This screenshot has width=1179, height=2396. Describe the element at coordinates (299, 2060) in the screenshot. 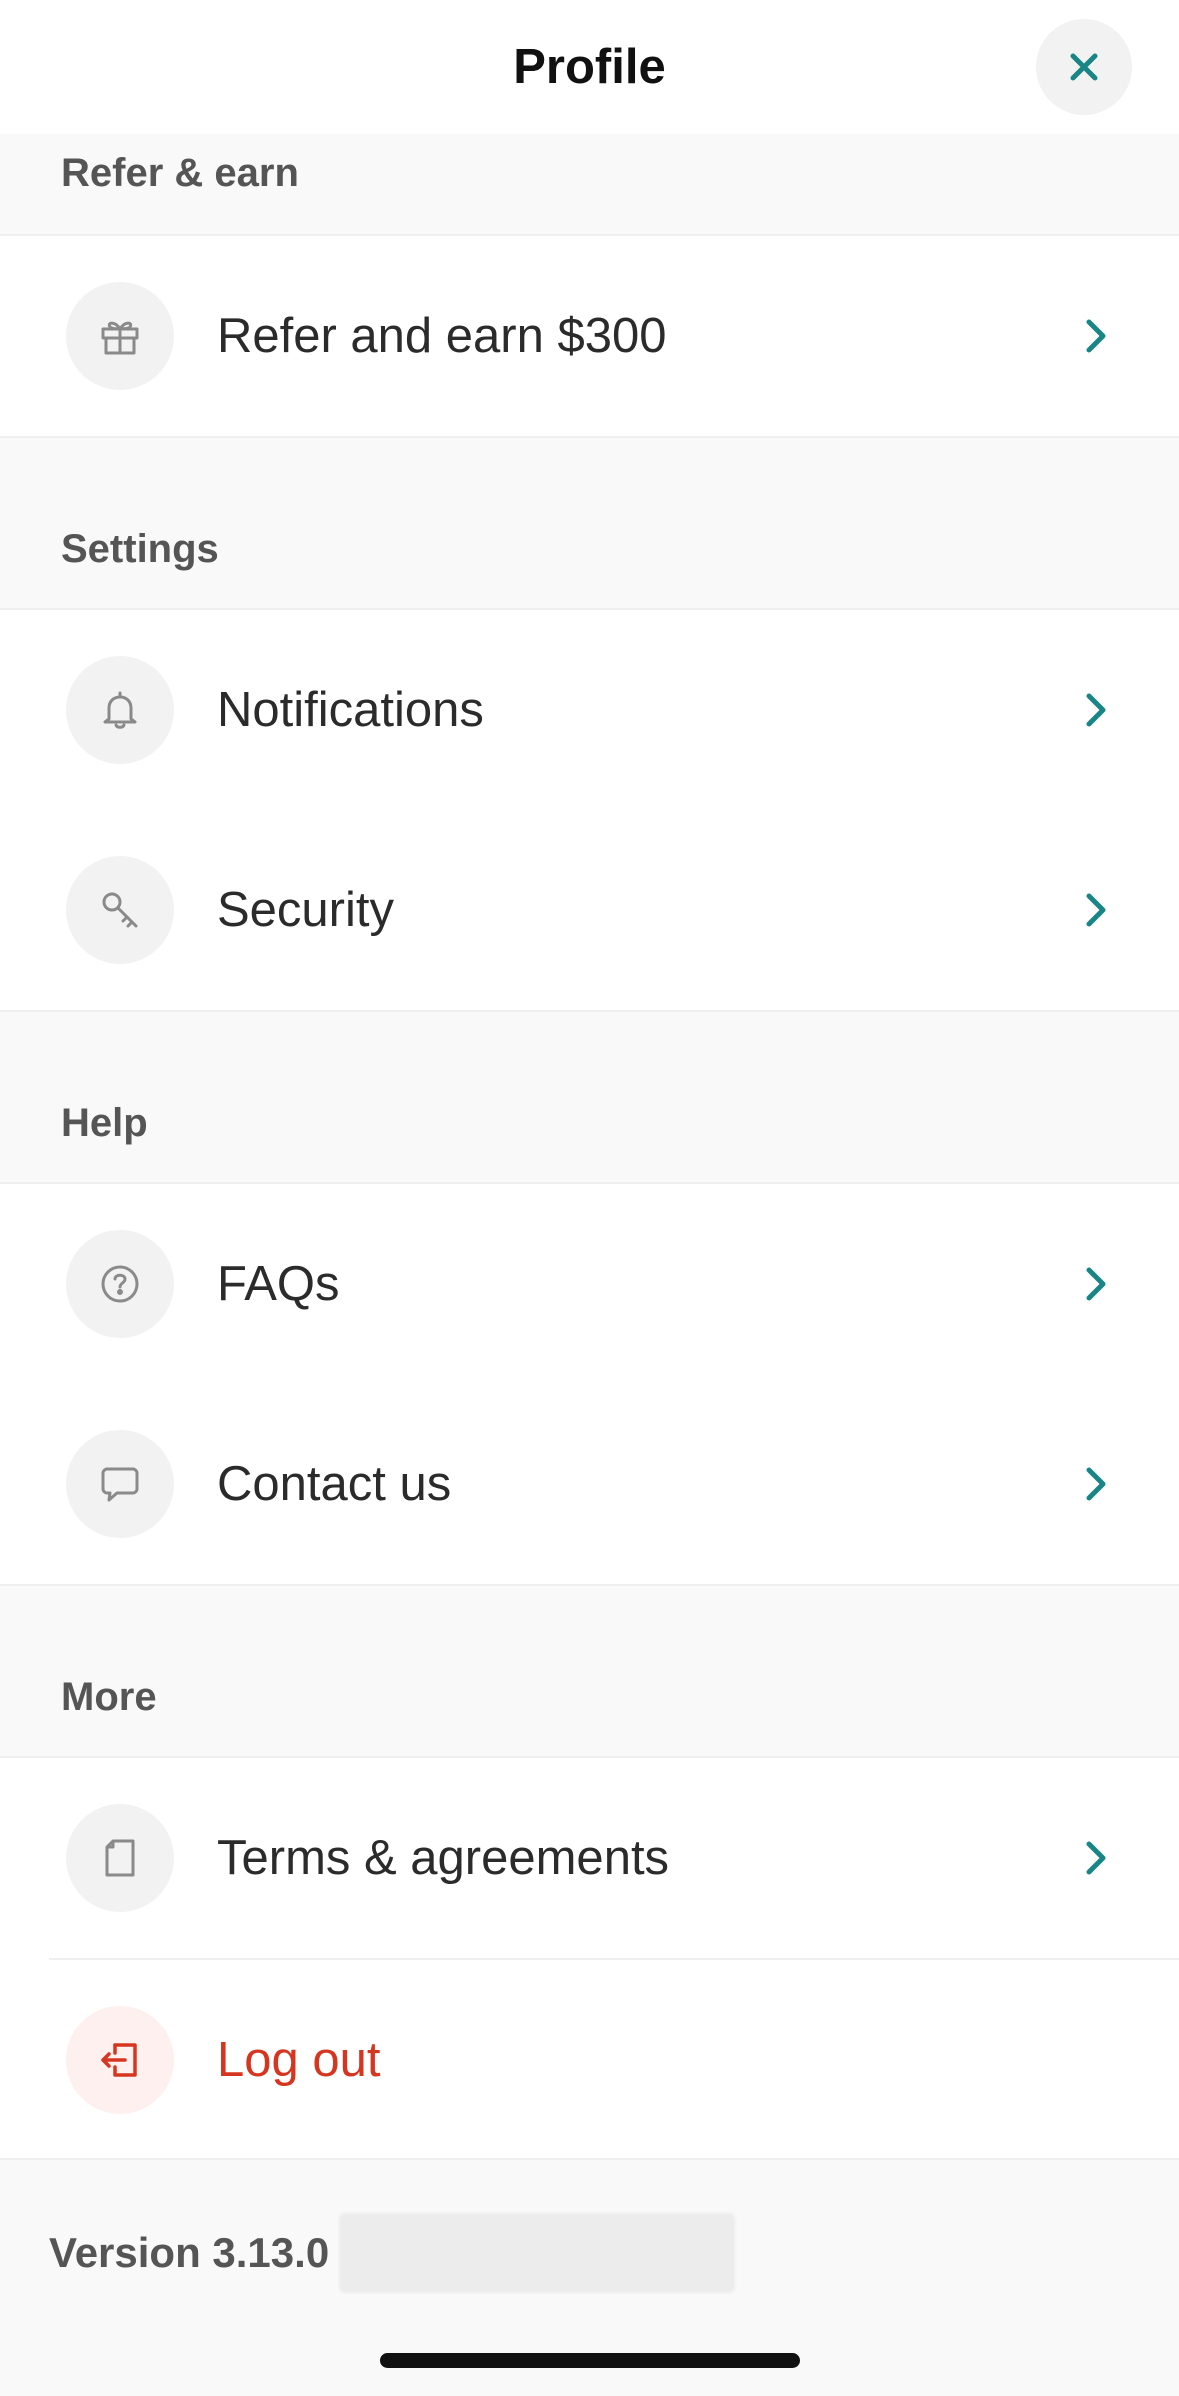

I see `menu-item-label: Log out` at that location.